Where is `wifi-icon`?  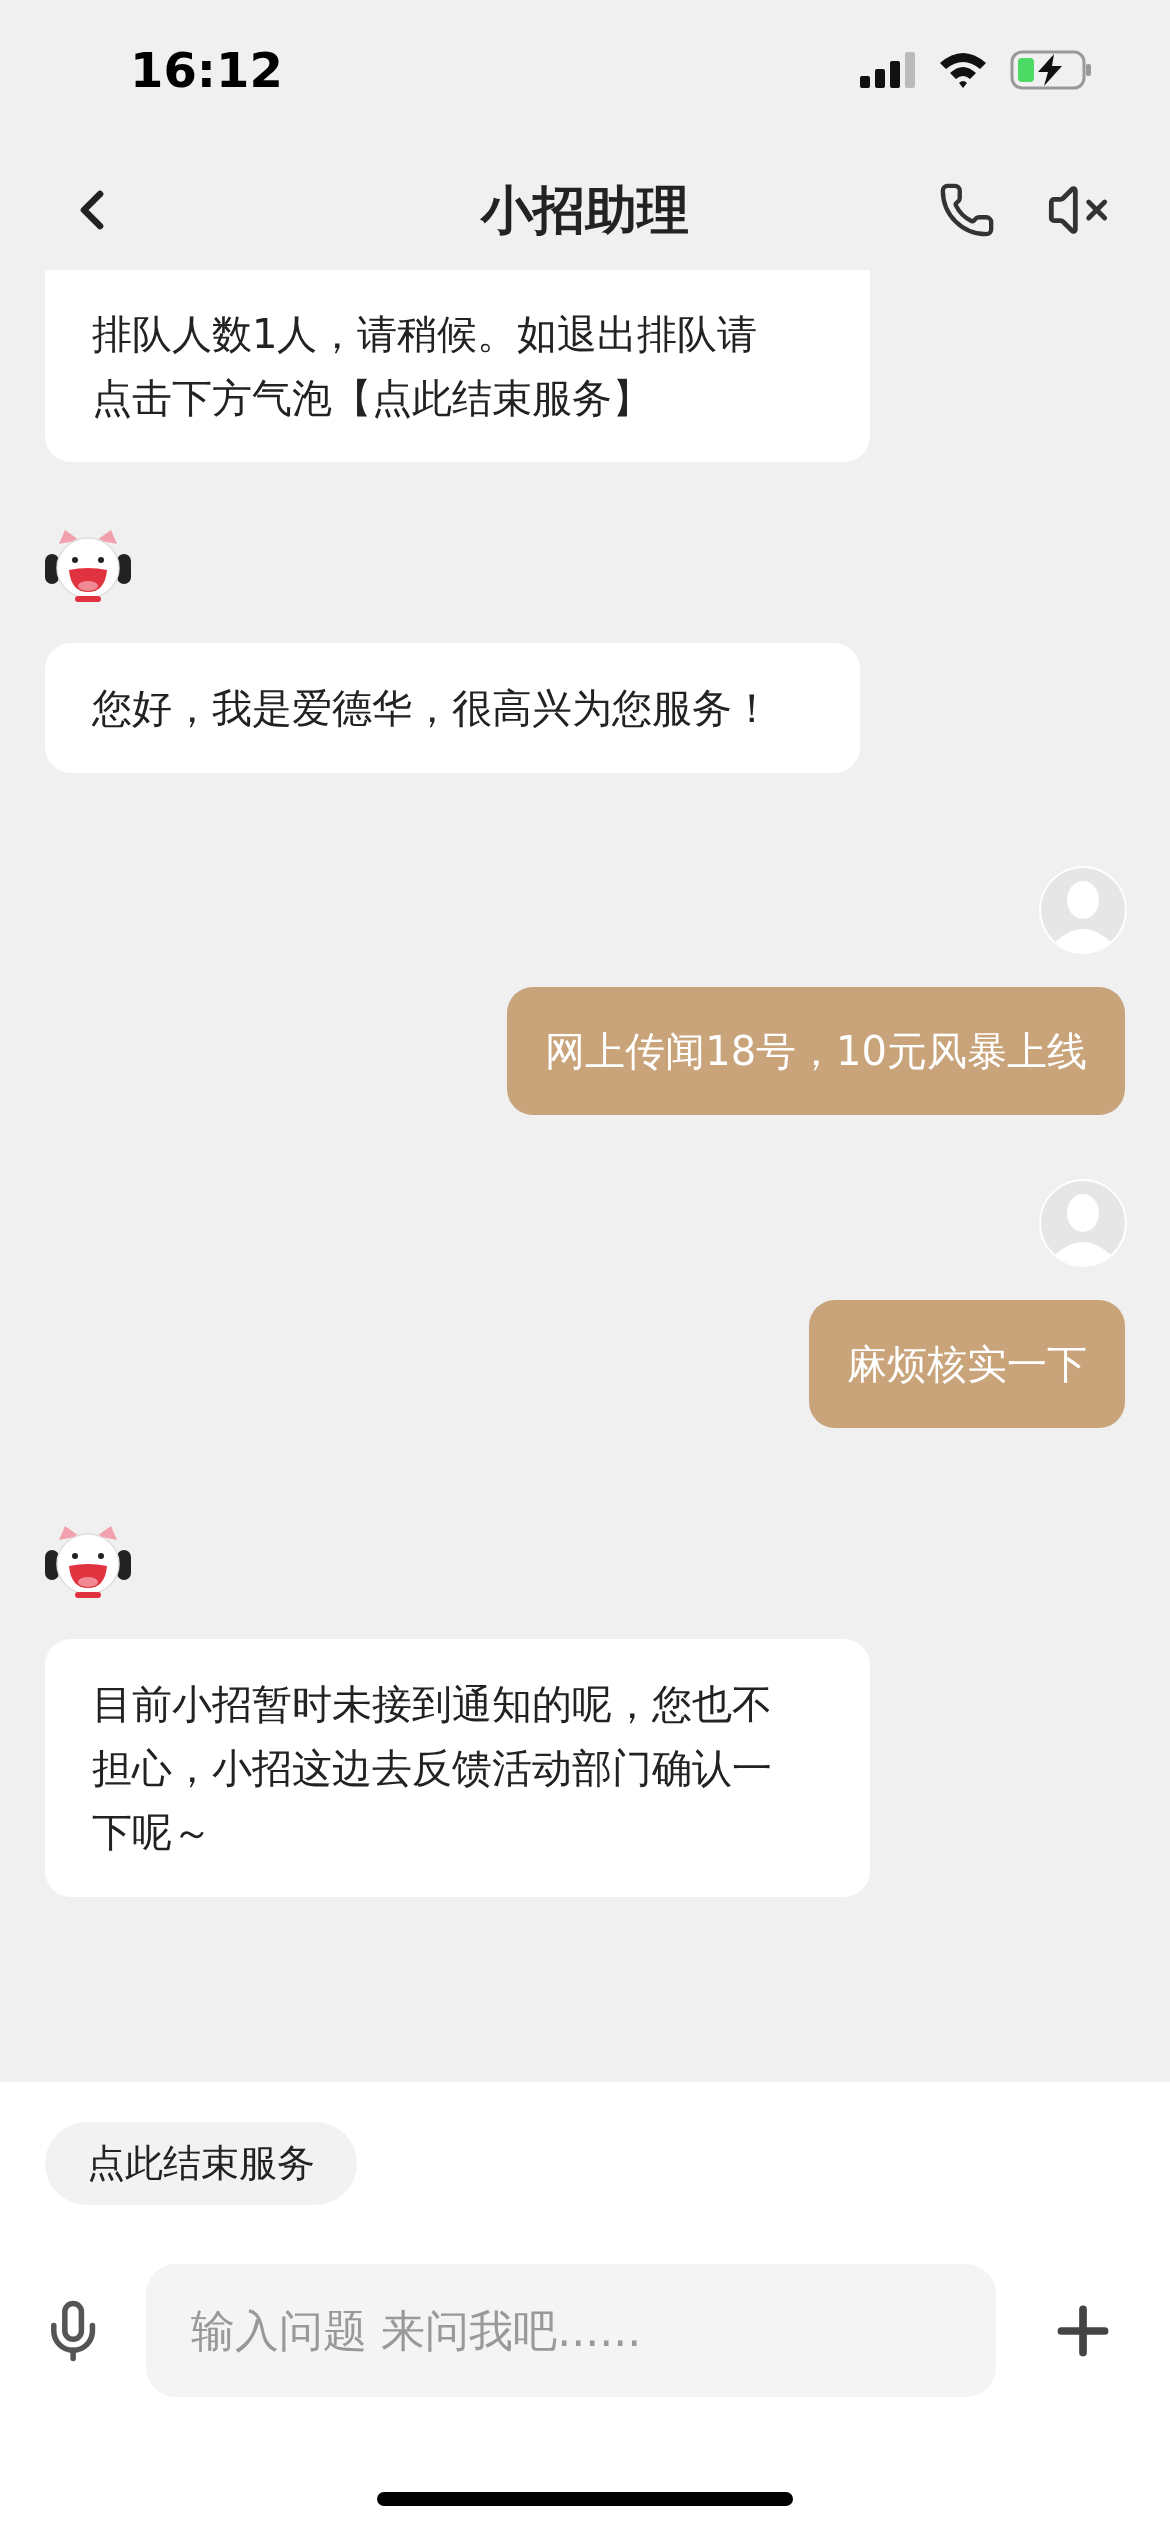 wifi-icon is located at coordinates (963, 70).